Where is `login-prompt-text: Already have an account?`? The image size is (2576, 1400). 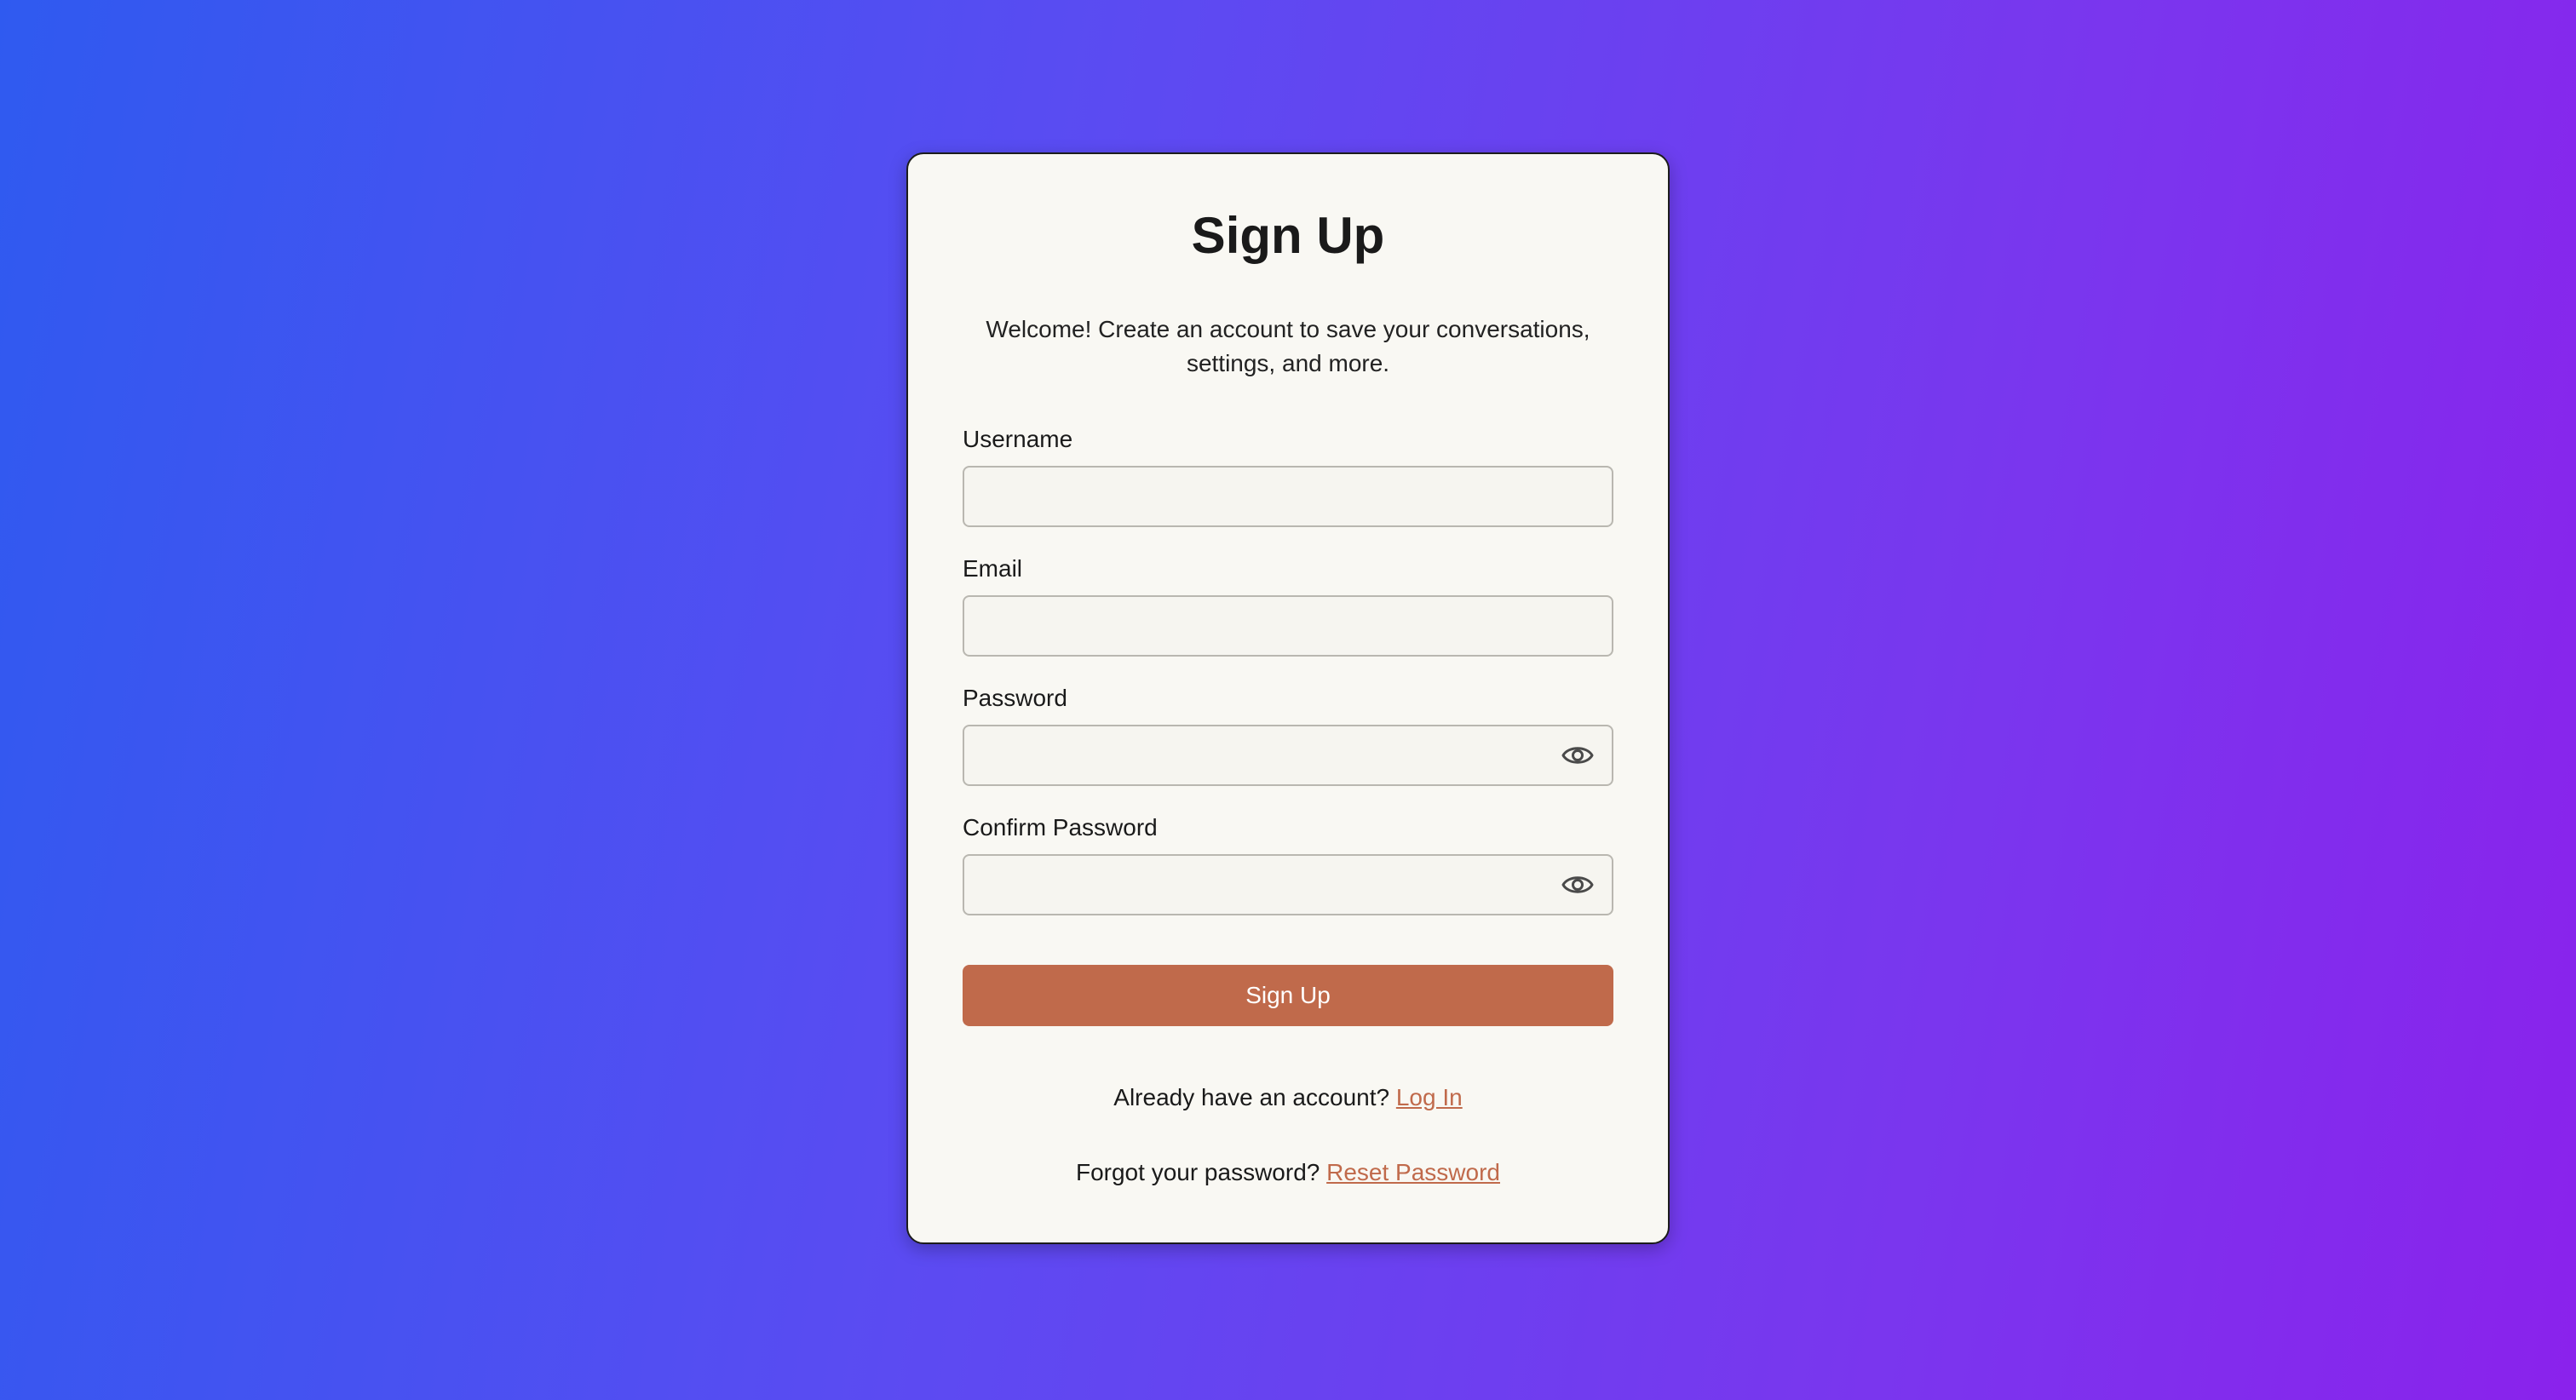
login-prompt-text: Already have an account? is located at coordinates (1251, 1097).